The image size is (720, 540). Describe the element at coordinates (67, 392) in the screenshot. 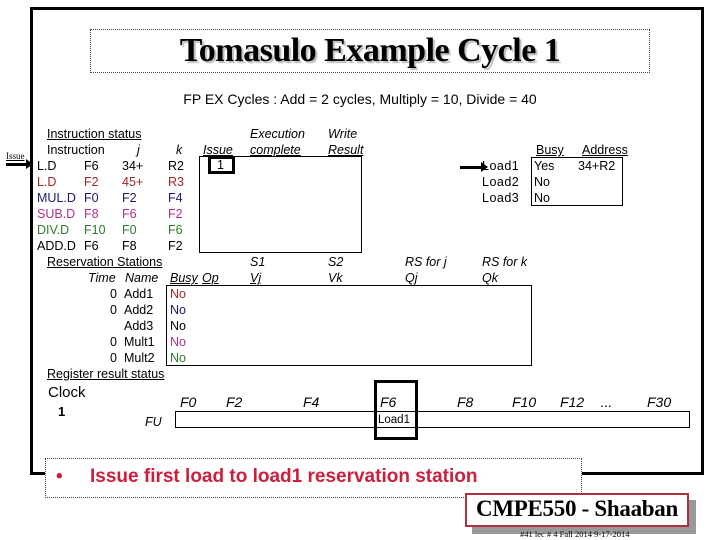

I see `clock-label: Clock` at that location.